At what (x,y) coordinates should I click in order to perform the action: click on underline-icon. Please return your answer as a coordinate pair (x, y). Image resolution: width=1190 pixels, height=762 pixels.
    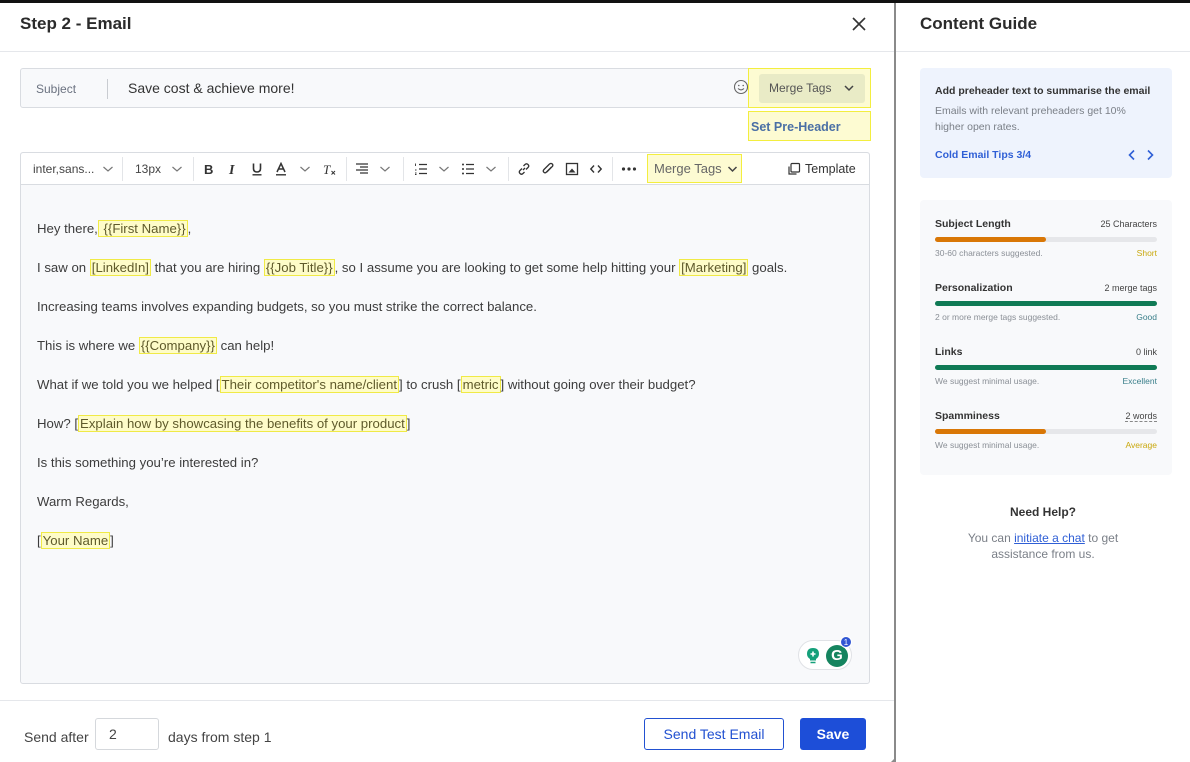
    Looking at the image, I should click on (257, 169).